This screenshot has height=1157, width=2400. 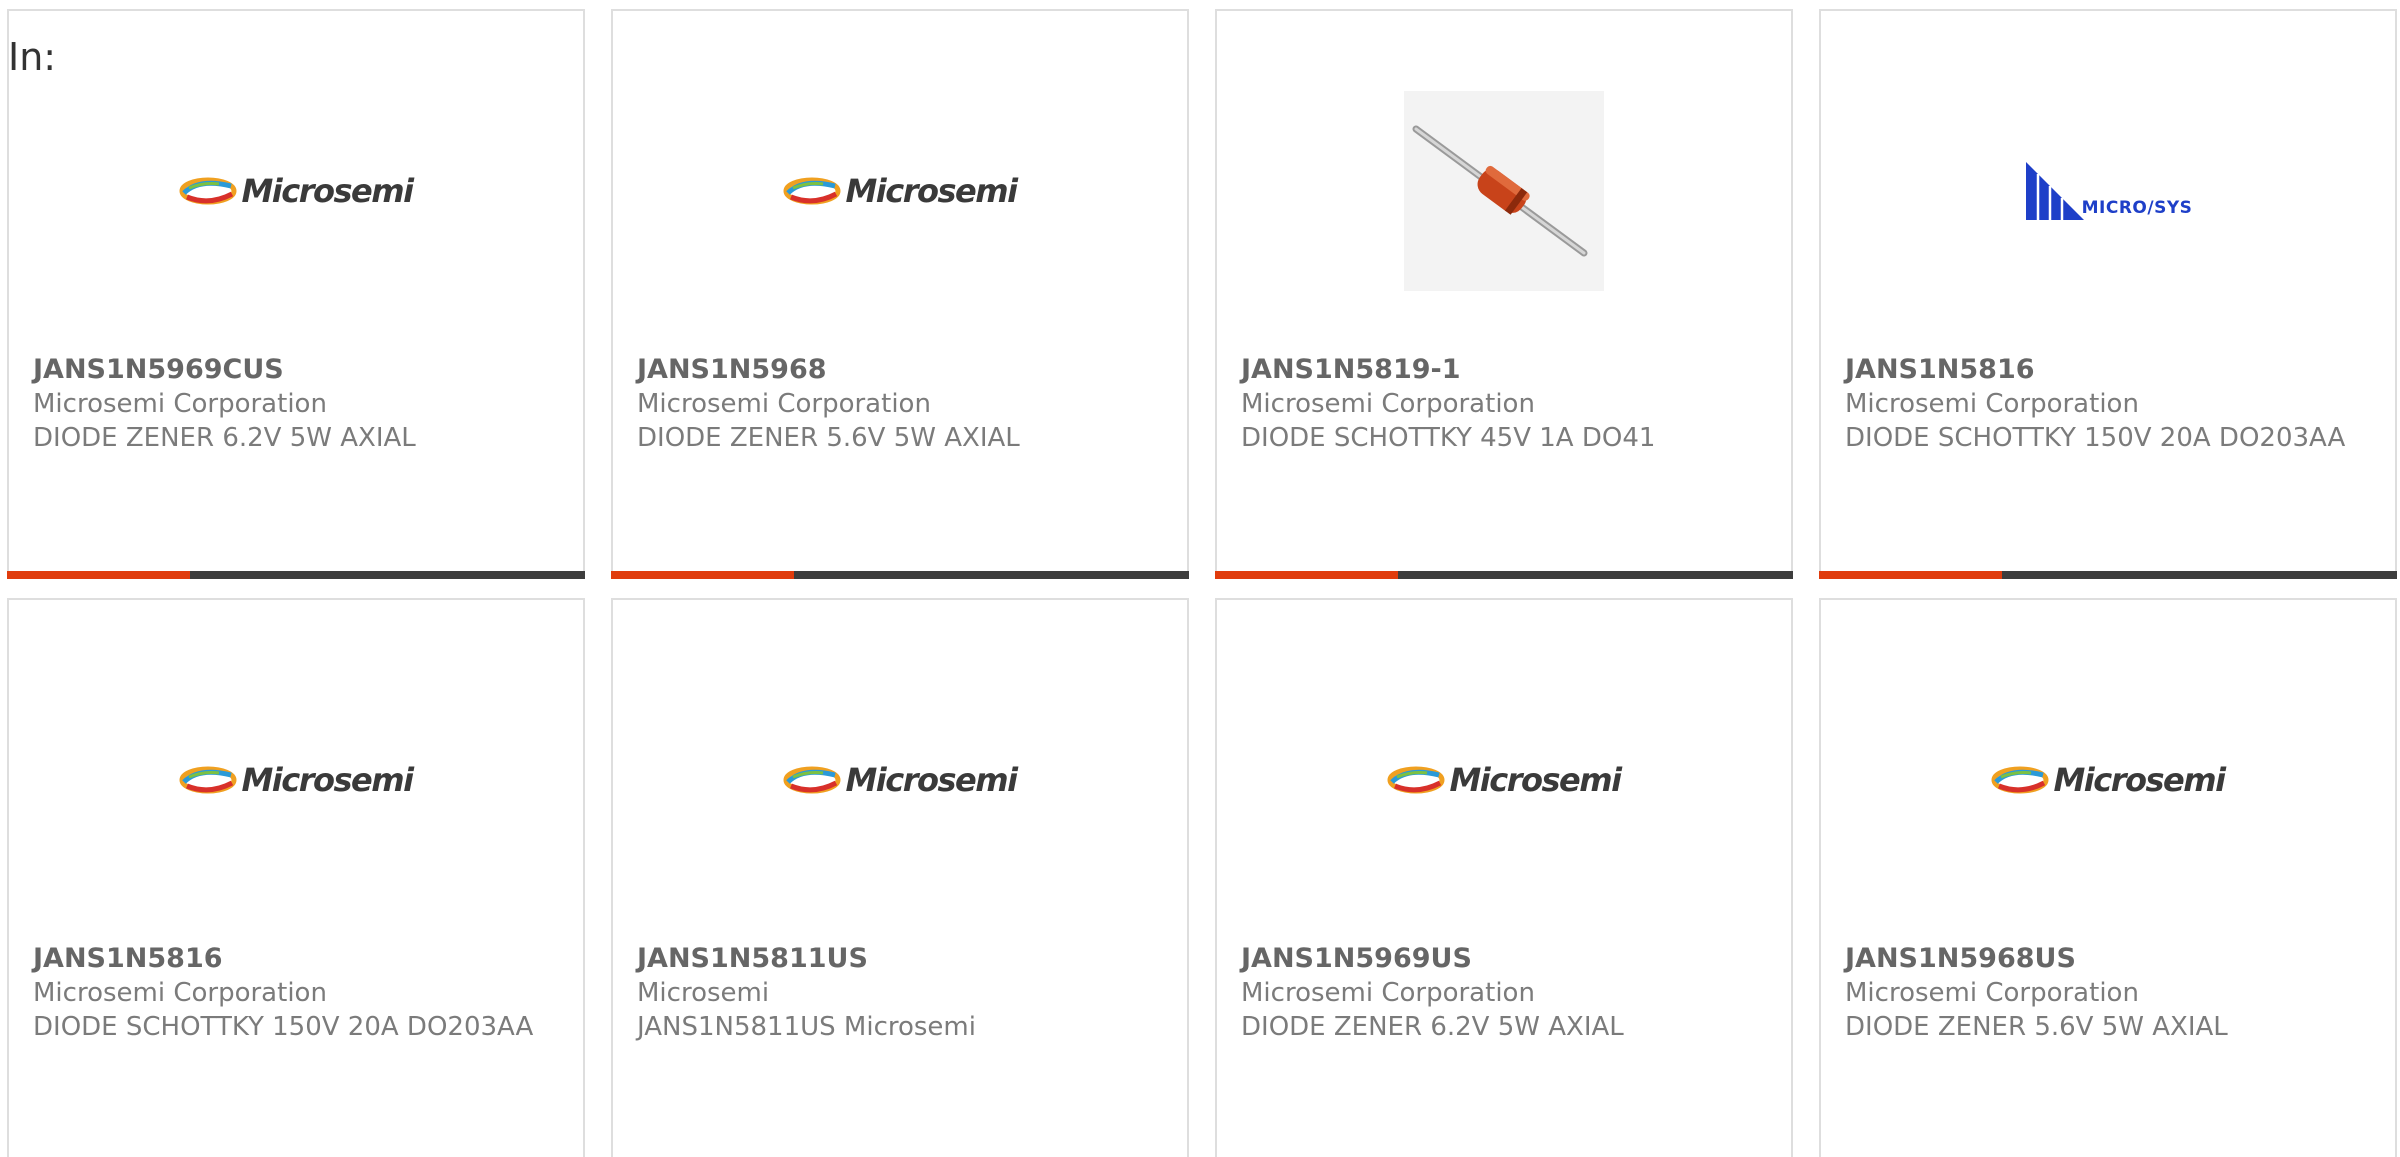 I want to click on part-number: JANS1N5969US, so click(x=1506, y=959).